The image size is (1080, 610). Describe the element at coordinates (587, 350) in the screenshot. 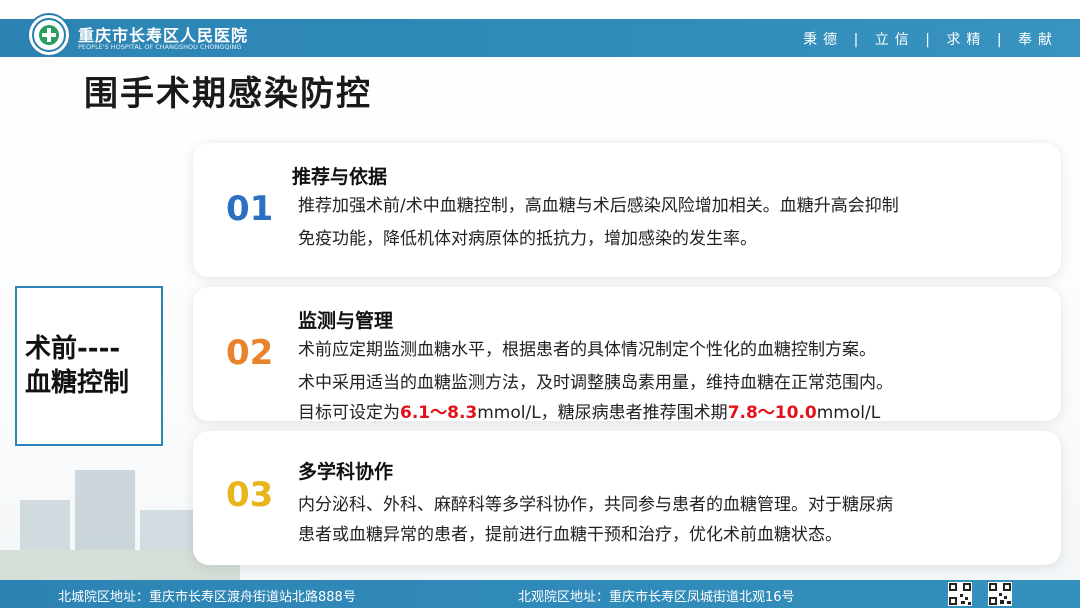

I see `card-text-line: 术前应定期监测血糖水平，根据患者的具体情况制定个性化的血糖控制方案。` at that location.